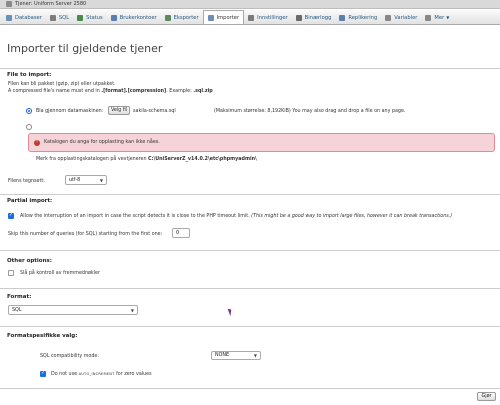 The image size is (500, 405). What do you see at coordinates (223, 17) in the screenshot?
I see `tab-importer: Importer` at bounding box center [223, 17].